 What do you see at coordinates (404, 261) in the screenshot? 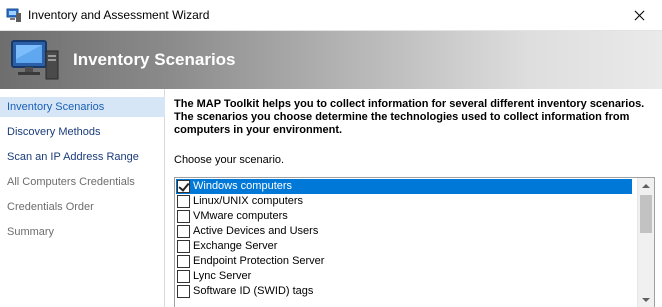
I see `scenario-item-endpoint-protection: Endpoint Protection Server` at bounding box center [404, 261].